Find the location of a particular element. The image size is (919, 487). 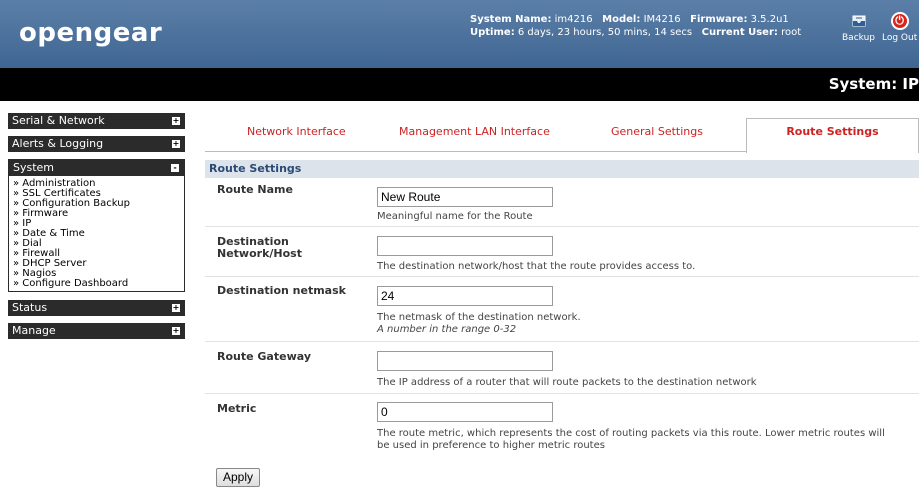

system-name-label: System Name: is located at coordinates (511, 19).